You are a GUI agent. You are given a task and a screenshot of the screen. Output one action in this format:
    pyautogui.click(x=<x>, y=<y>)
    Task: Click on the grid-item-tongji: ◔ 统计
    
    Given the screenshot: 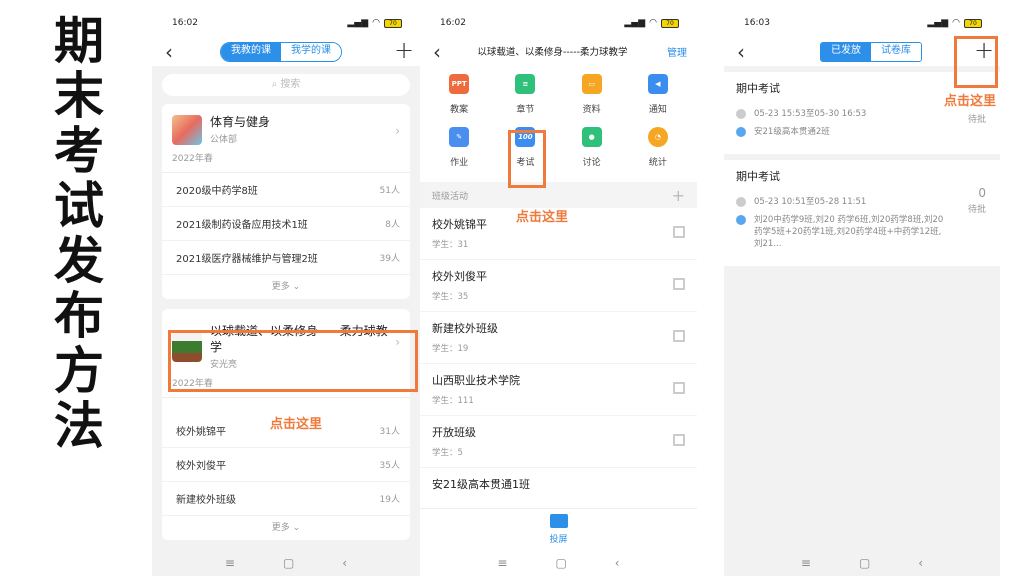 What is the action you would take?
    pyautogui.click(x=658, y=147)
    